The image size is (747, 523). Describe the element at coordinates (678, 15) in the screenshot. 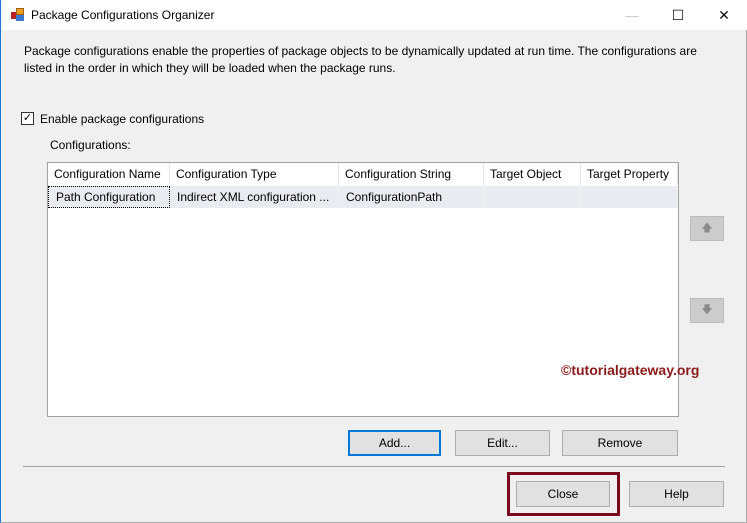

I see `maximize-button: ☐` at that location.